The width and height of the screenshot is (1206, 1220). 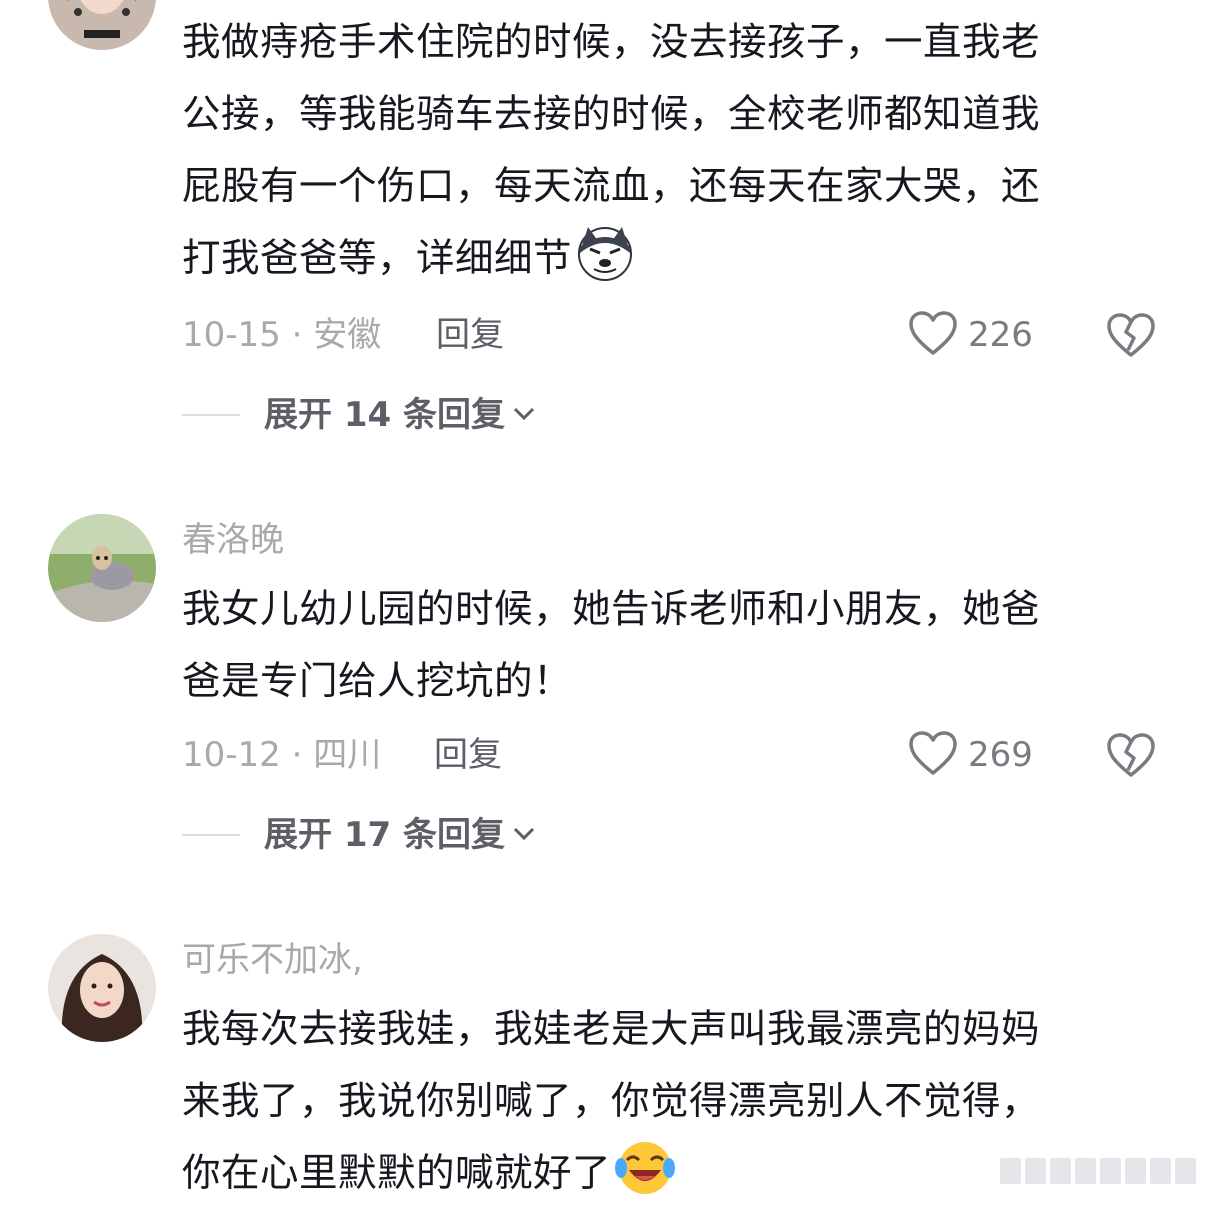 What do you see at coordinates (1000, 755) in the screenshot?
I see `like-count: 269` at bounding box center [1000, 755].